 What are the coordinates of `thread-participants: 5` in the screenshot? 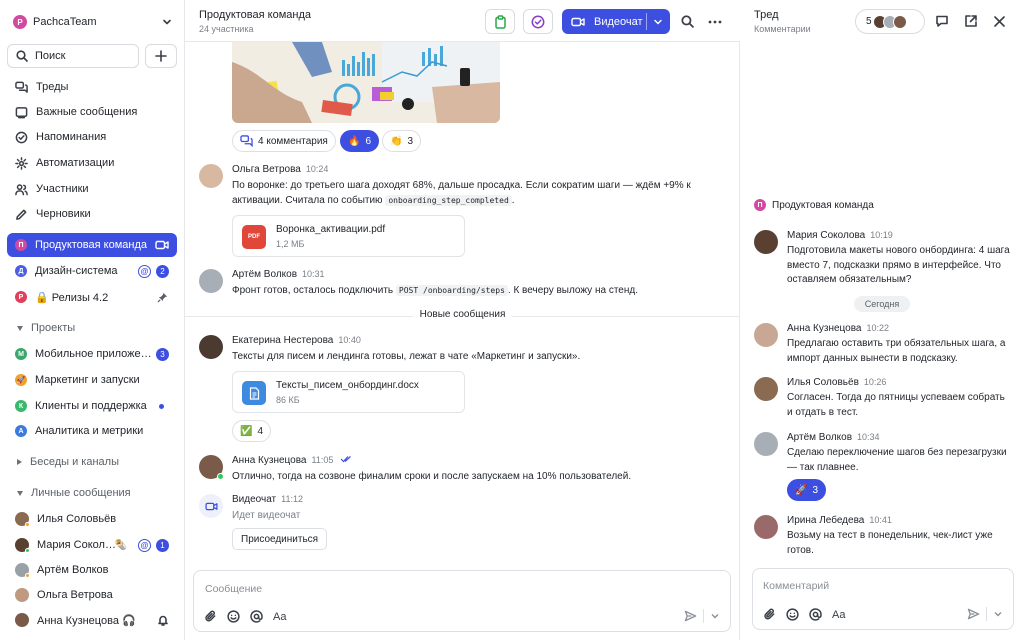 It's located at (890, 21).